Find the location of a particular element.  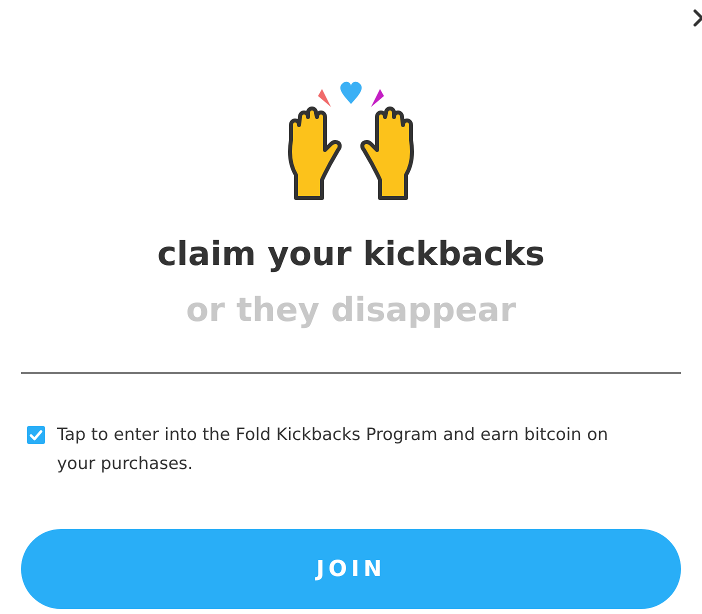

heading: claim your kickbacks is located at coordinates (351, 254).